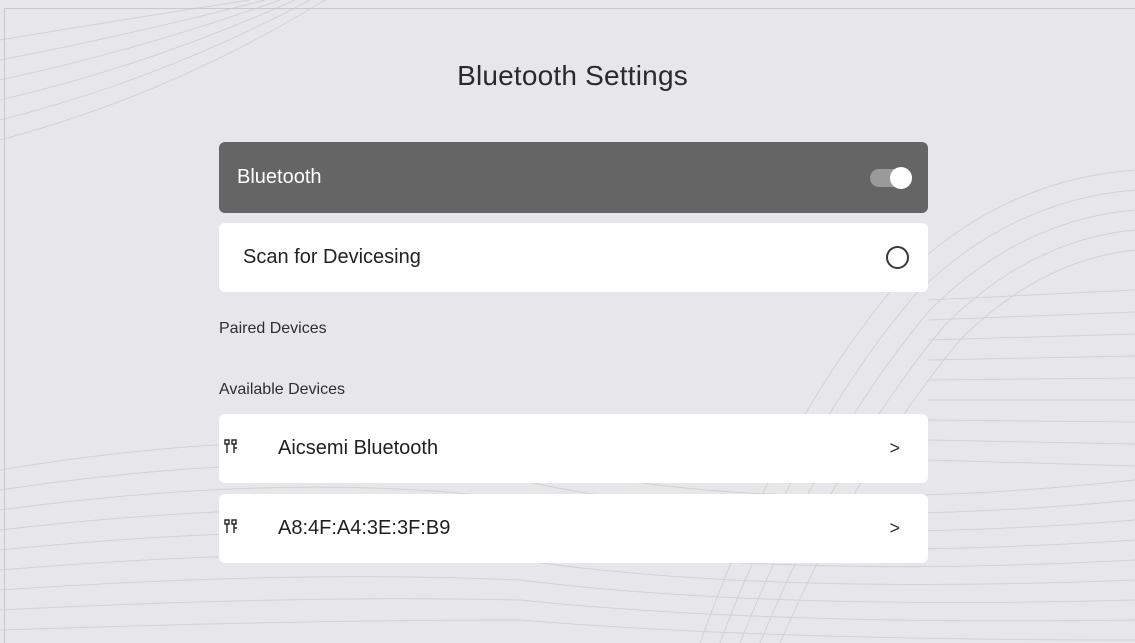 Image resolution: width=1135 pixels, height=643 pixels. Describe the element at coordinates (364, 528) in the screenshot. I see `device-name: A8:4F:A4:3E:3F:B9` at that location.